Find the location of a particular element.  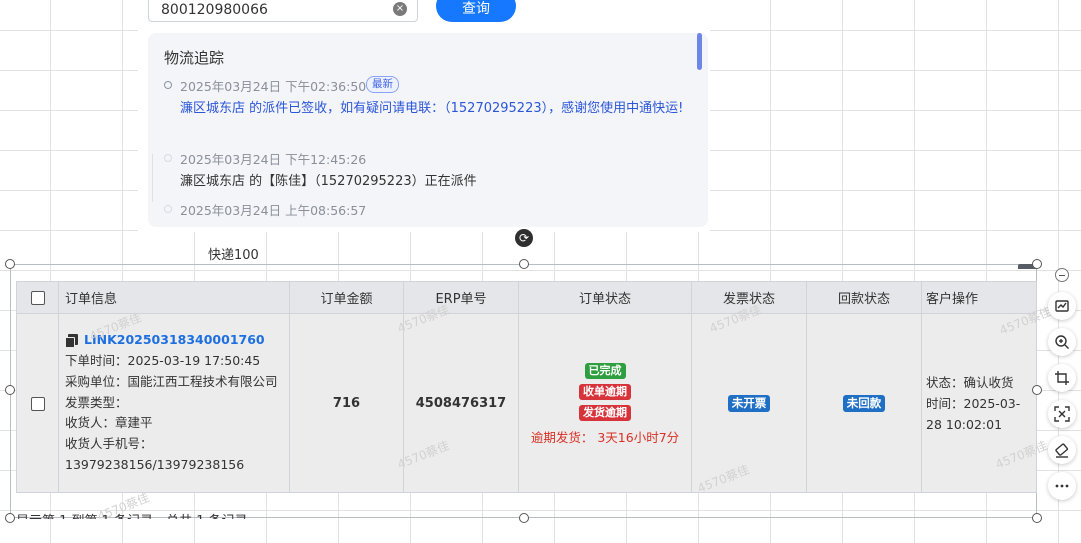

resize-handle-top-left is located at coordinates (10, 264).